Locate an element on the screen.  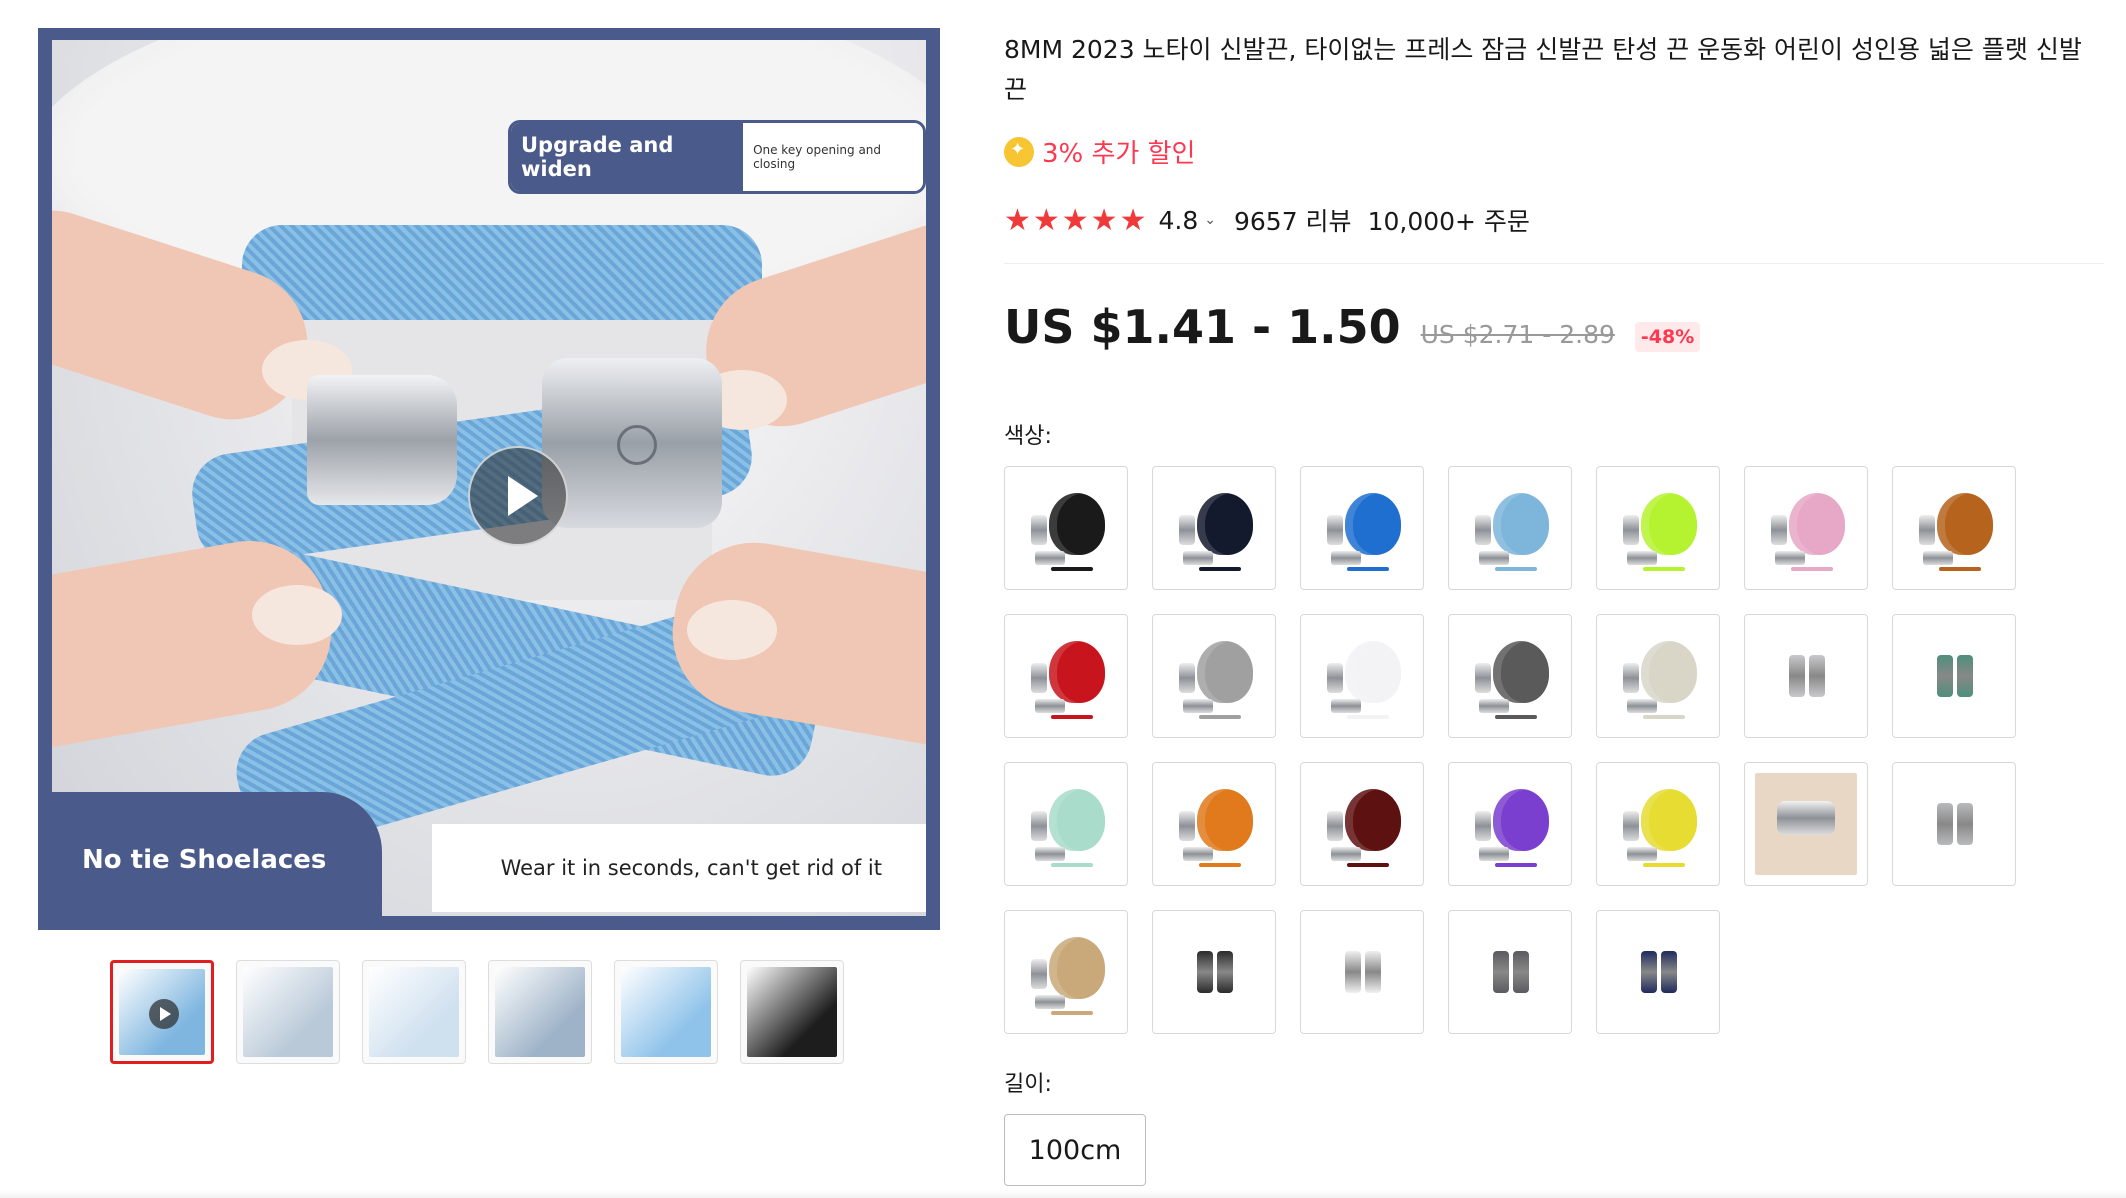
rating-row: ★★★★★ 4.8 ⌄ 9657 리뷰 10,000+ 주문 is located at coordinates (1267, 220).